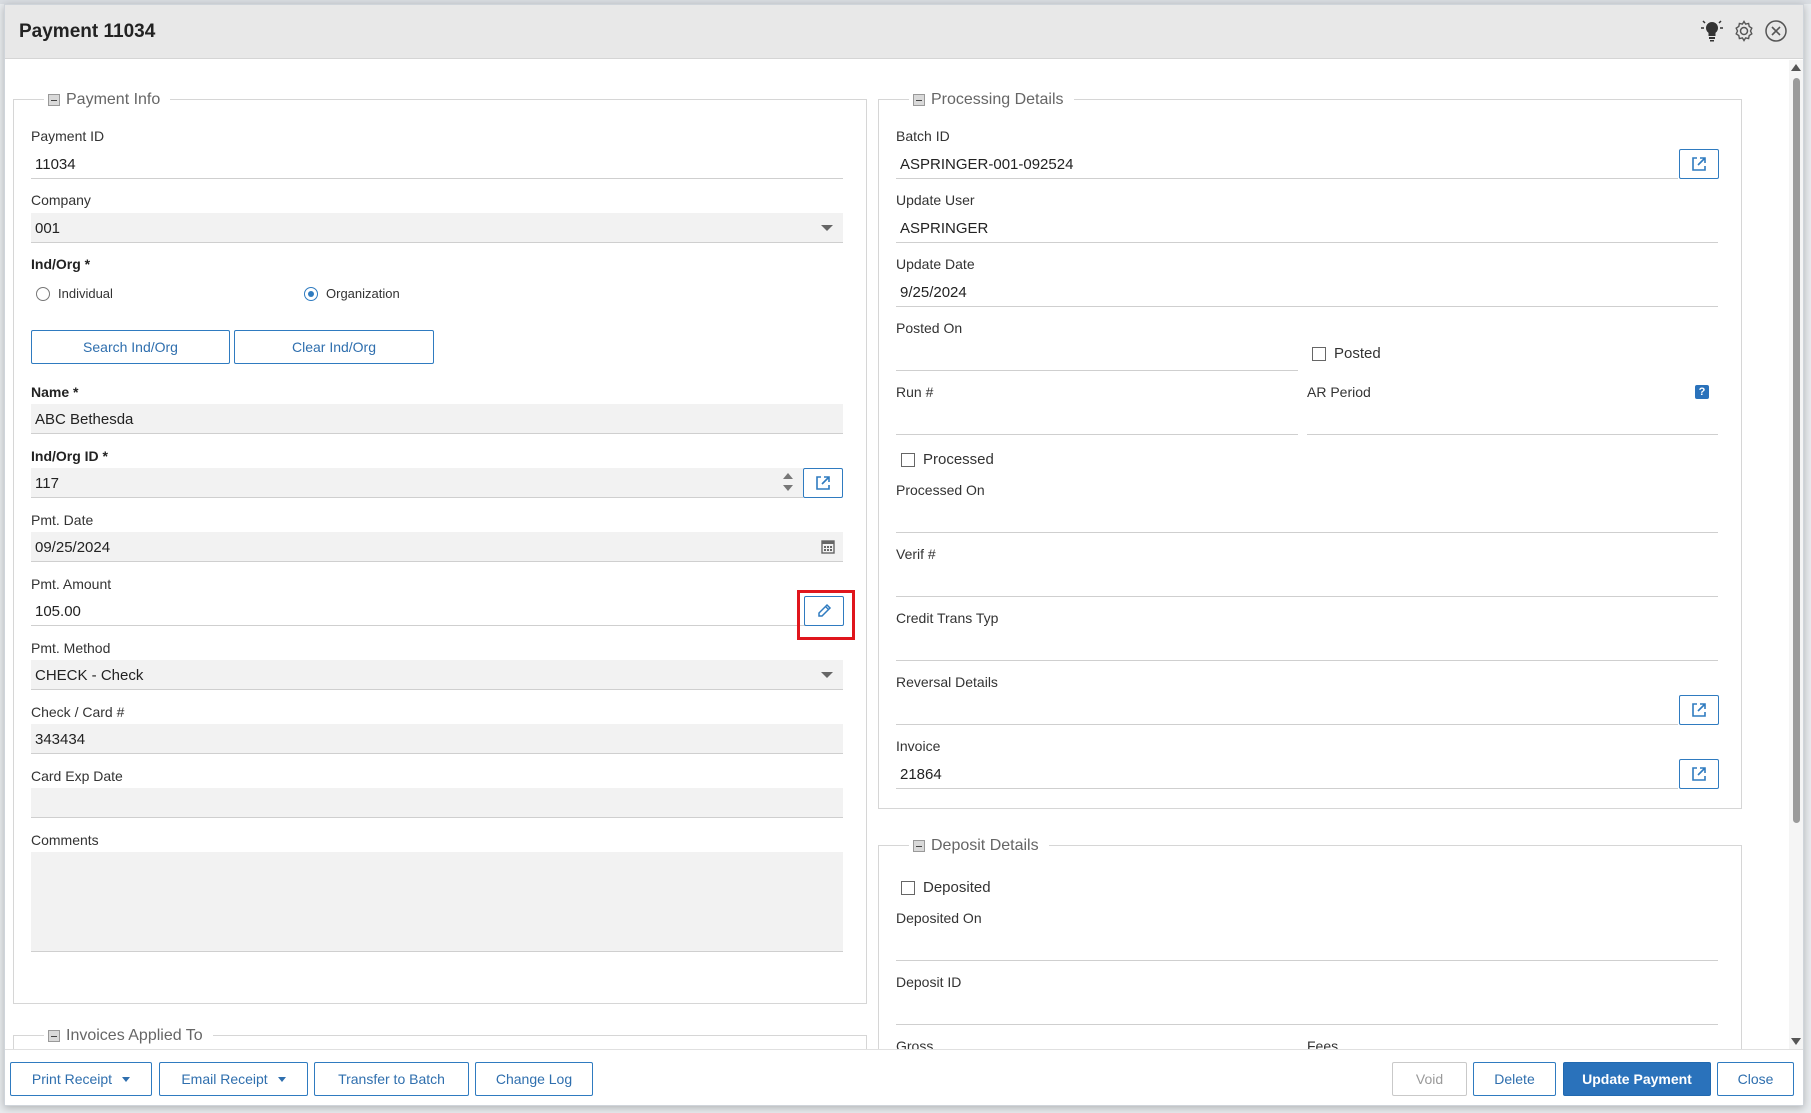 This screenshot has height=1113, width=1811. Describe the element at coordinates (71, 584) in the screenshot. I see `pmt-amount-label: Pmt. Amount` at that location.